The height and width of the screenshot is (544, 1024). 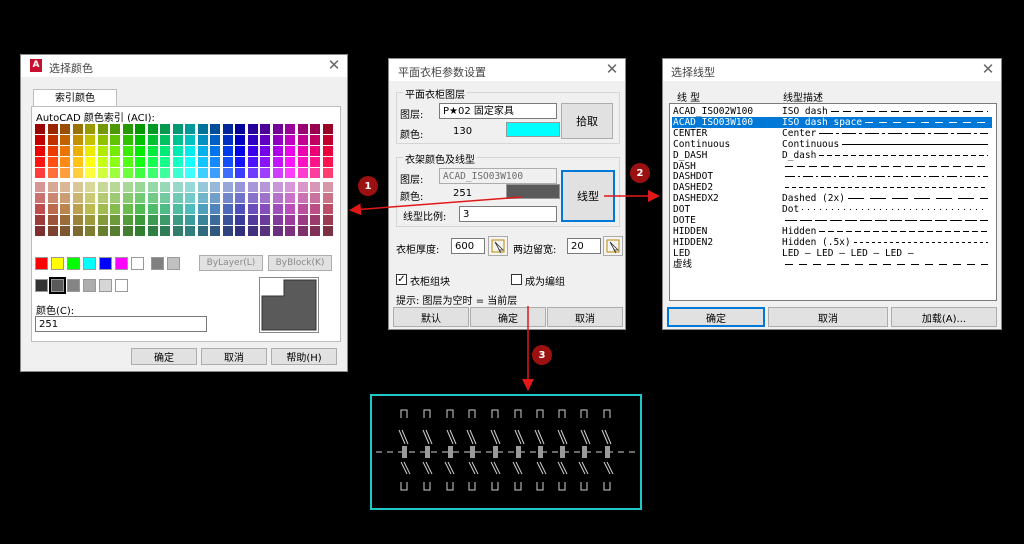 I want to click on margin-pick-icon, so click(x=613, y=246).